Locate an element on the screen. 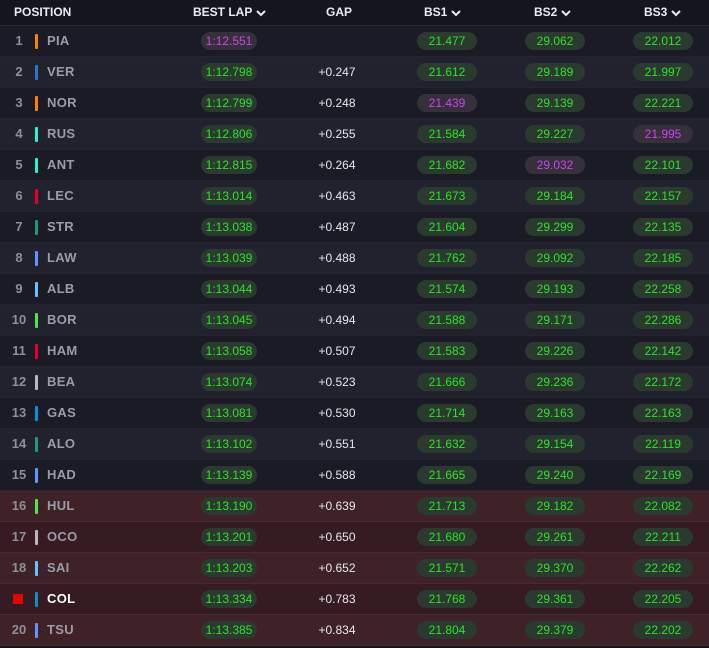 The height and width of the screenshot is (648, 709). bs3-time: 22.119 is located at coordinates (663, 444).